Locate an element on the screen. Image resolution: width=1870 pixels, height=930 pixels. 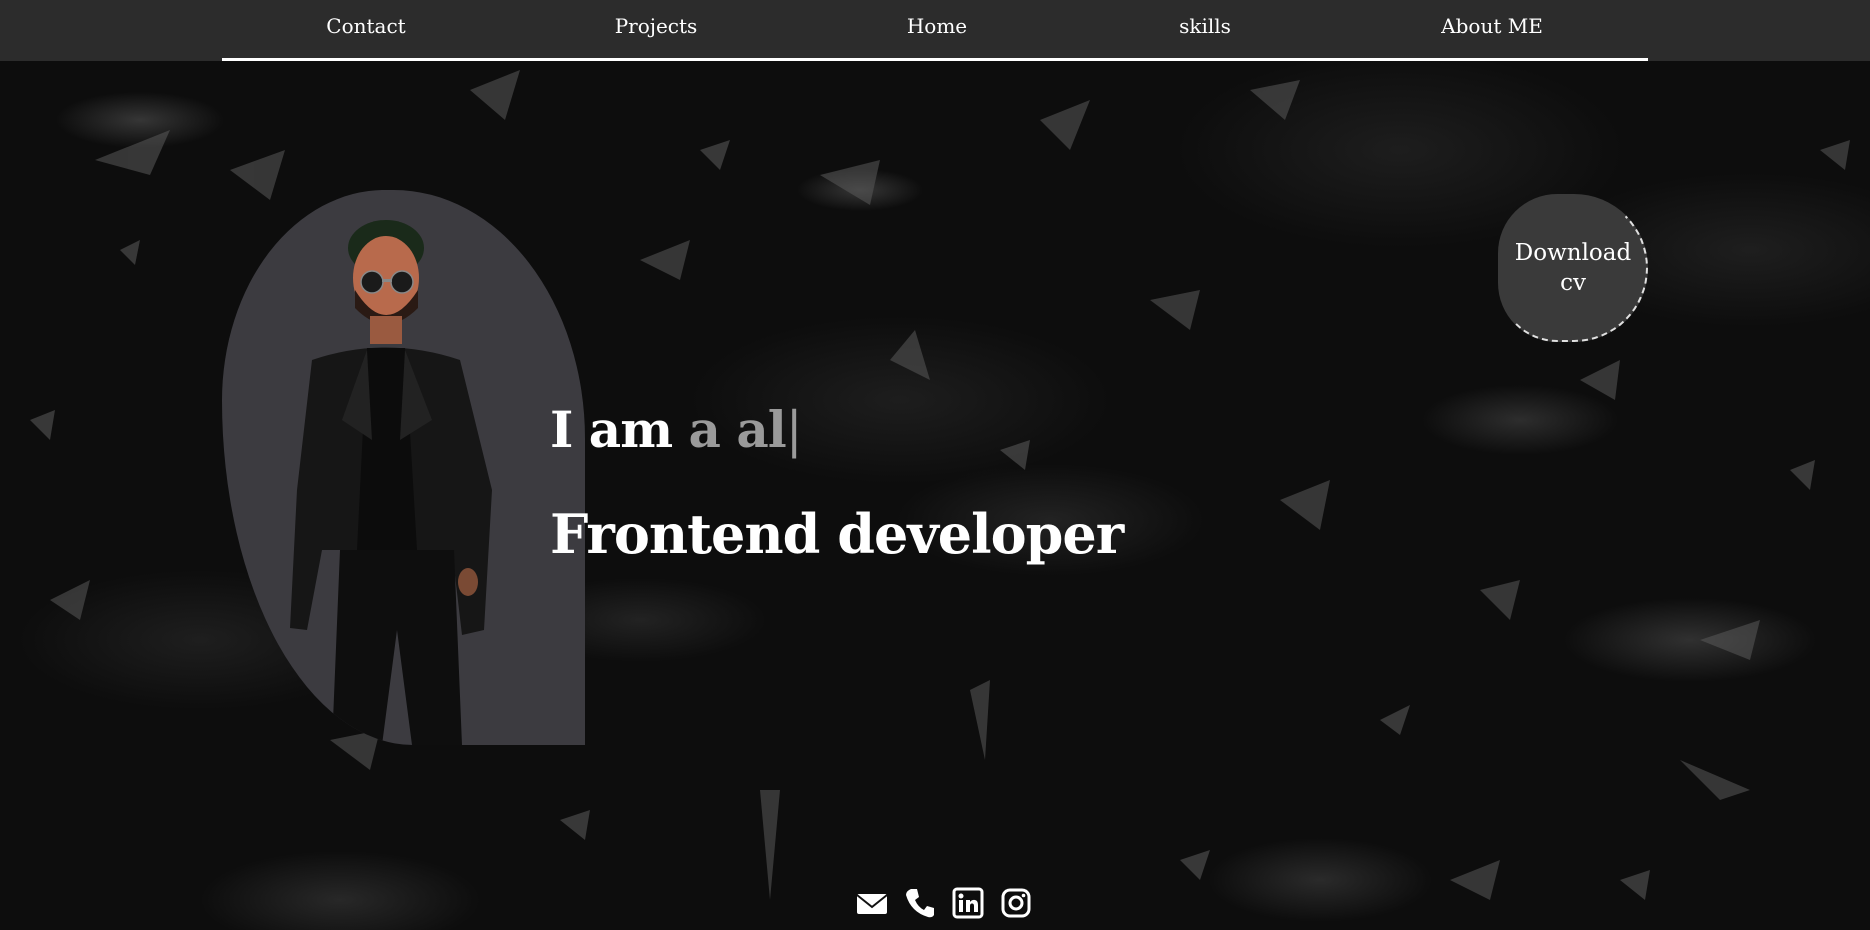
intro-prefix: I am is located at coordinates (611, 429).